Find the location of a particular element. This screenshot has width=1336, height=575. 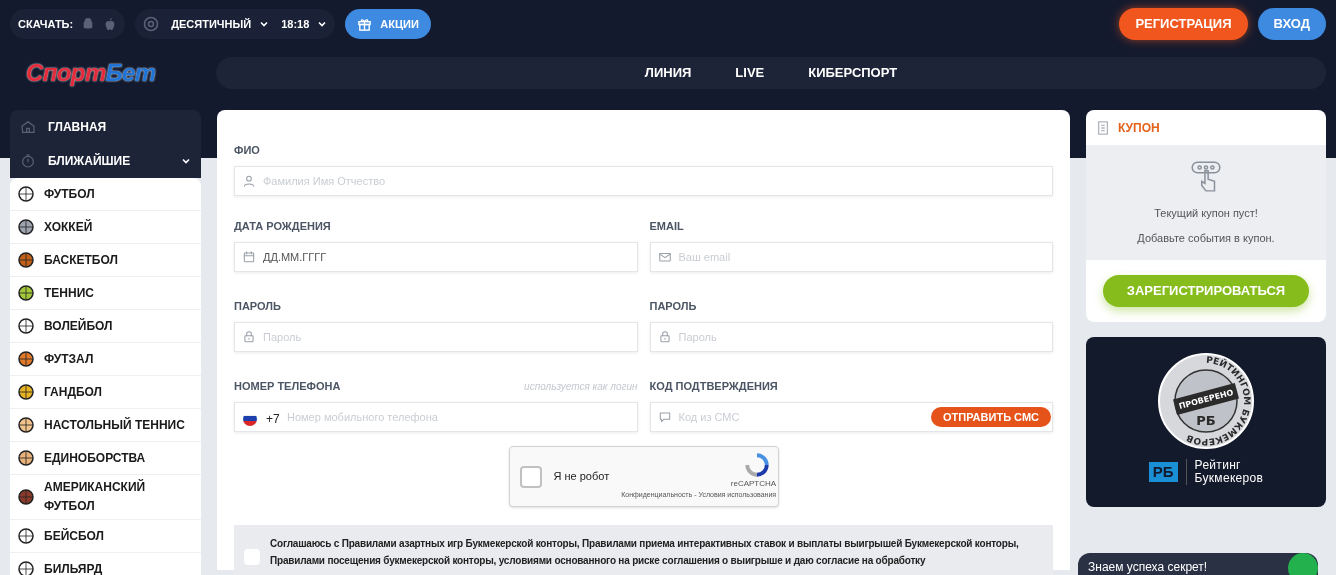

rating-title: Рейтинг is located at coordinates (1218, 465).